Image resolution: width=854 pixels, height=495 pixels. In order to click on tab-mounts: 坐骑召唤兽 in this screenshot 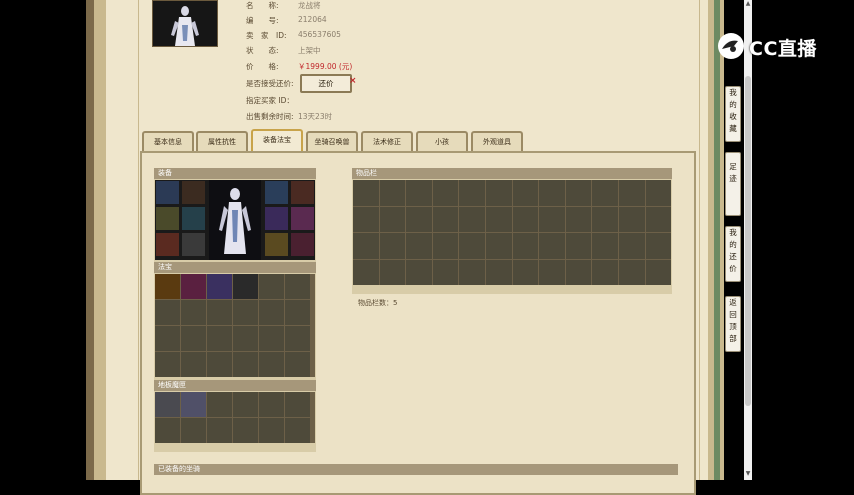, I will do `click(332, 141)`.